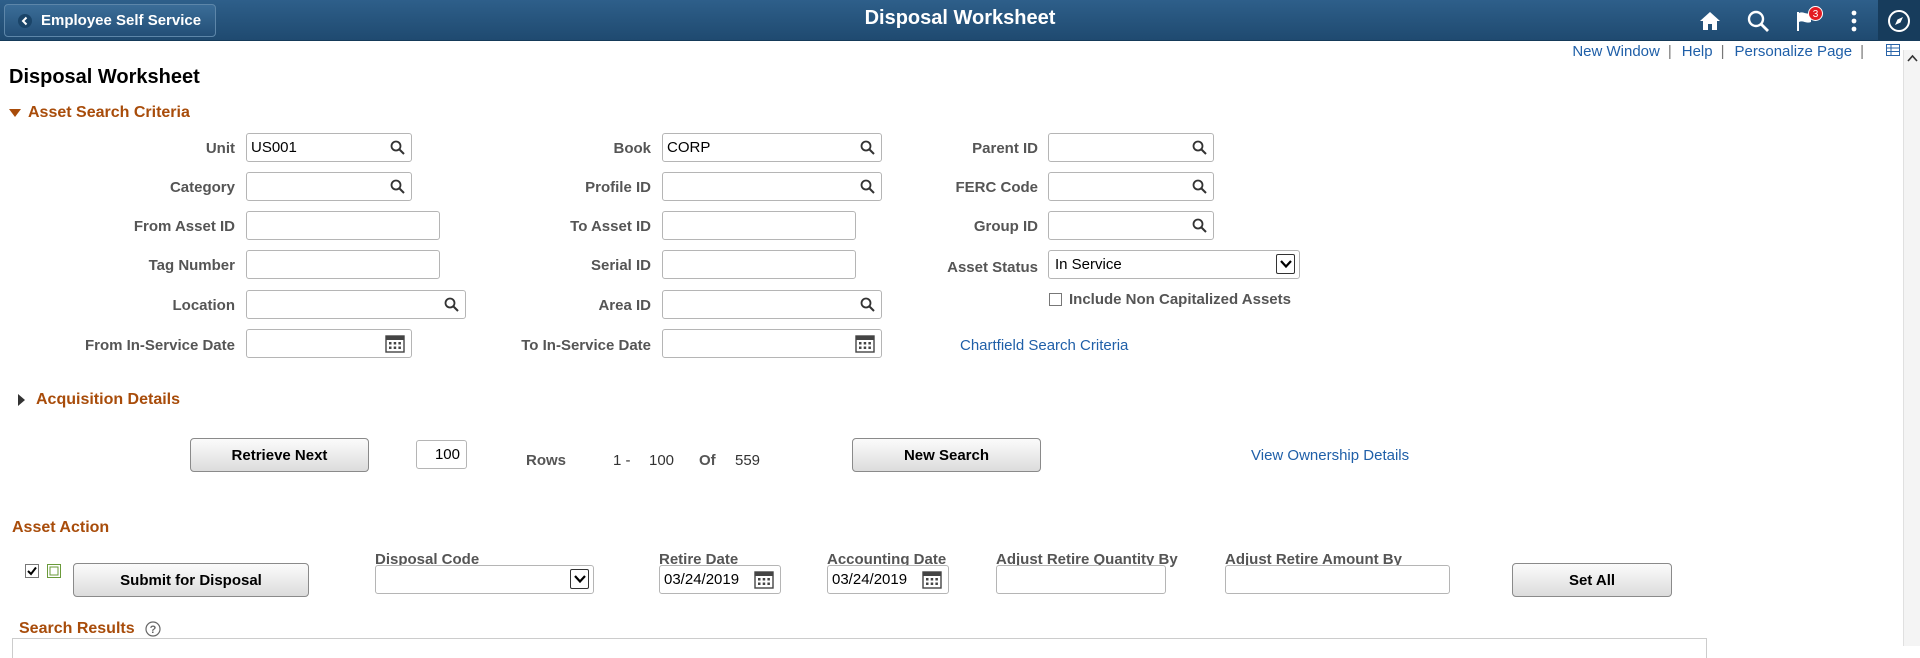 This screenshot has height=658, width=1920. Describe the element at coordinates (772, 147) in the screenshot. I see `book-field: CORP` at that location.